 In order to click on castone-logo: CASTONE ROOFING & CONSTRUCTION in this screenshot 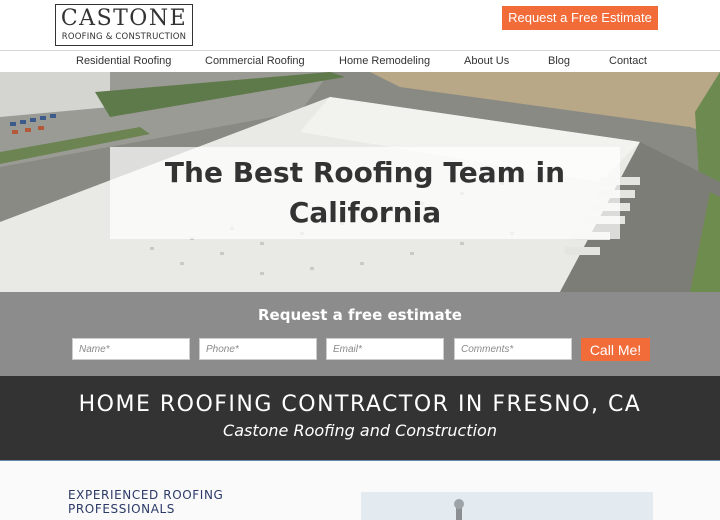, I will do `click(124, 25)`.